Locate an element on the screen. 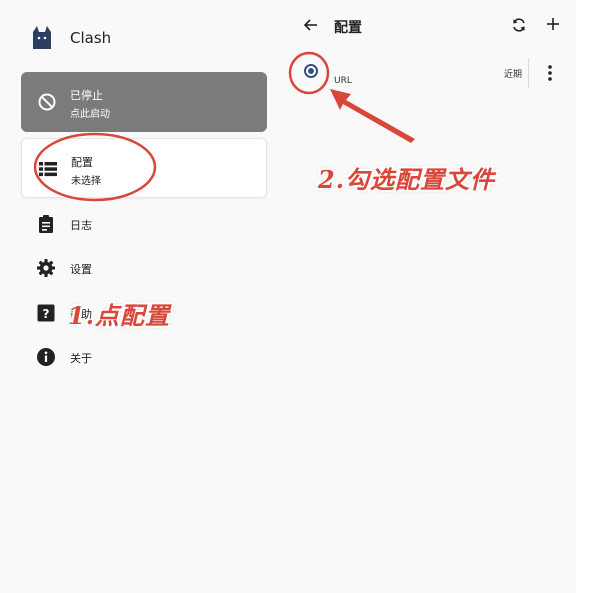 The height and width of the screenshot is (593, 600). annotation-step1-label: 1.点配置 is located at coordinates (119, 315).